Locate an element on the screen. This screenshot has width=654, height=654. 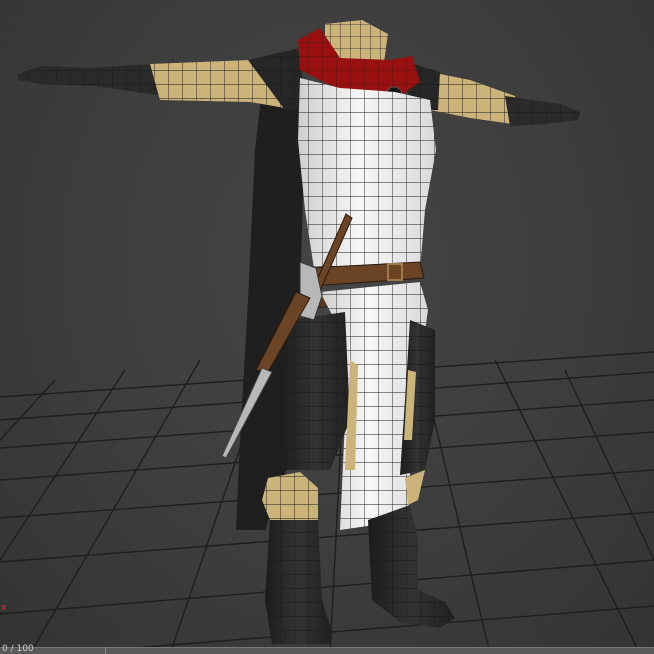
axis-x-label: x is located at coordinates (4, 608).